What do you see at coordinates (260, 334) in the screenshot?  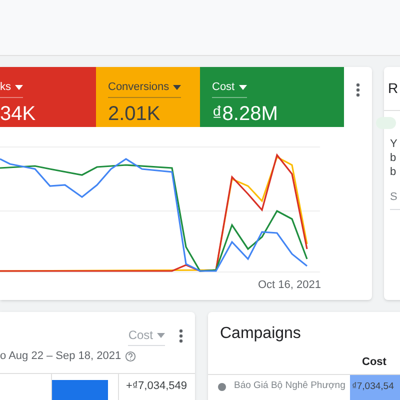 I see `card-title: Campaigns` at bounding box center [260, 334].